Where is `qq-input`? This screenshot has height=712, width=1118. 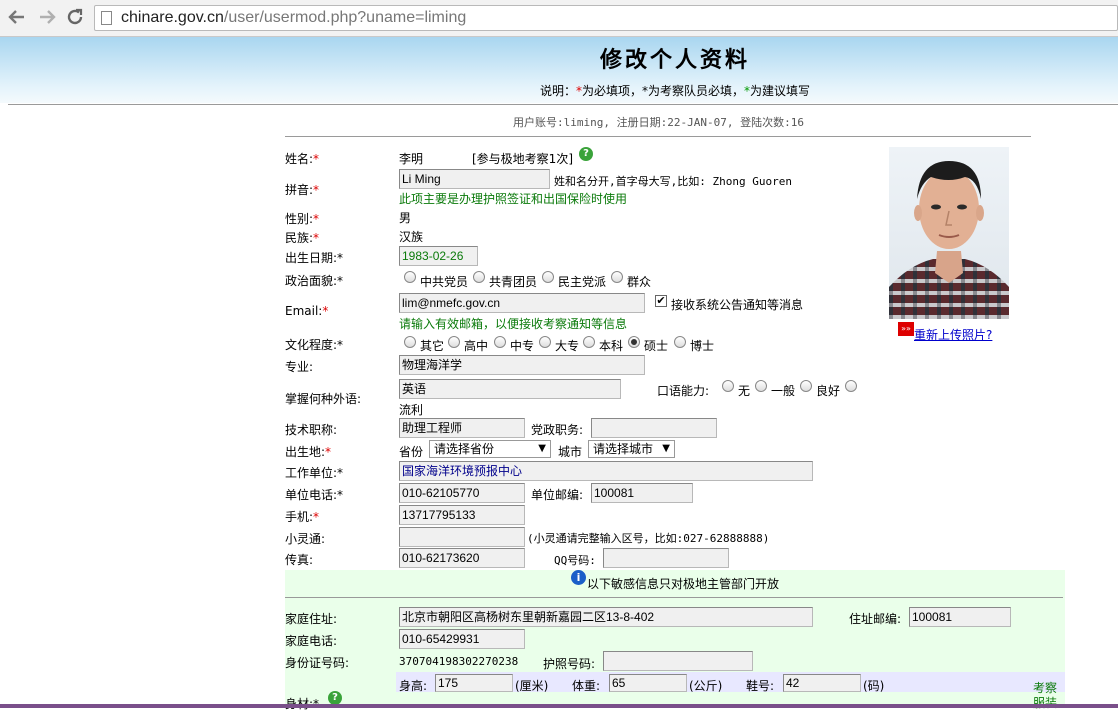 qq-input is located at coordinates (666, 558).